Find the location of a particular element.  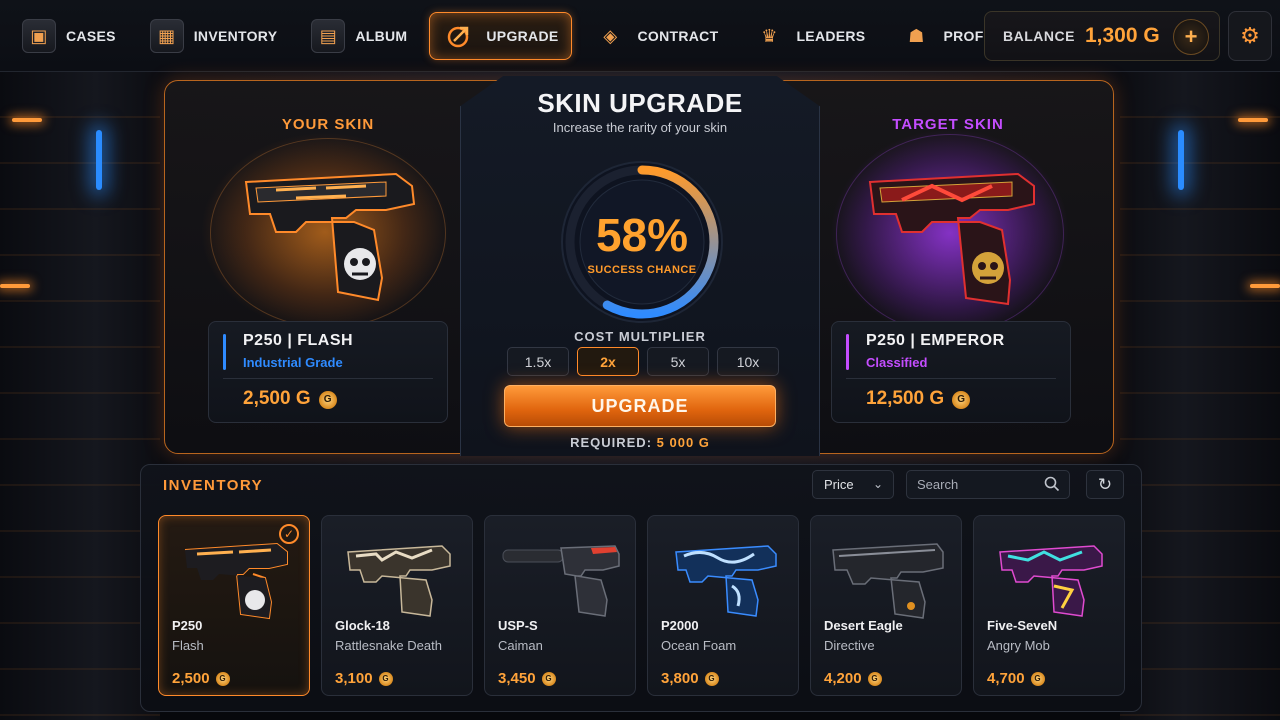

sort-label: Price is located at coordinates (839, 484).